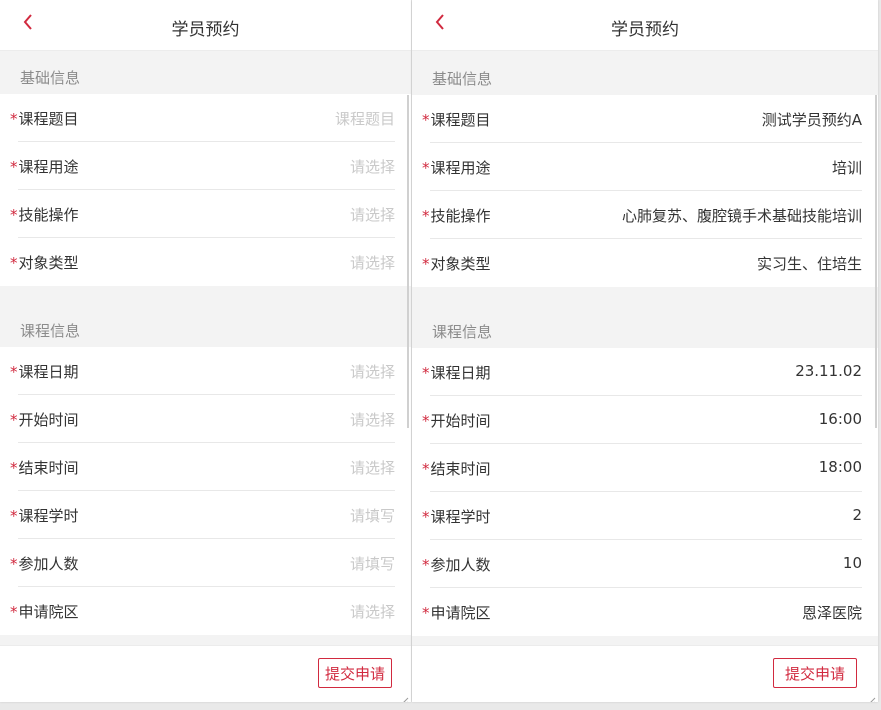 The width and height of the screenshot is (881, 710). I want to click on participants-input: 请填写, so click(372, 563).